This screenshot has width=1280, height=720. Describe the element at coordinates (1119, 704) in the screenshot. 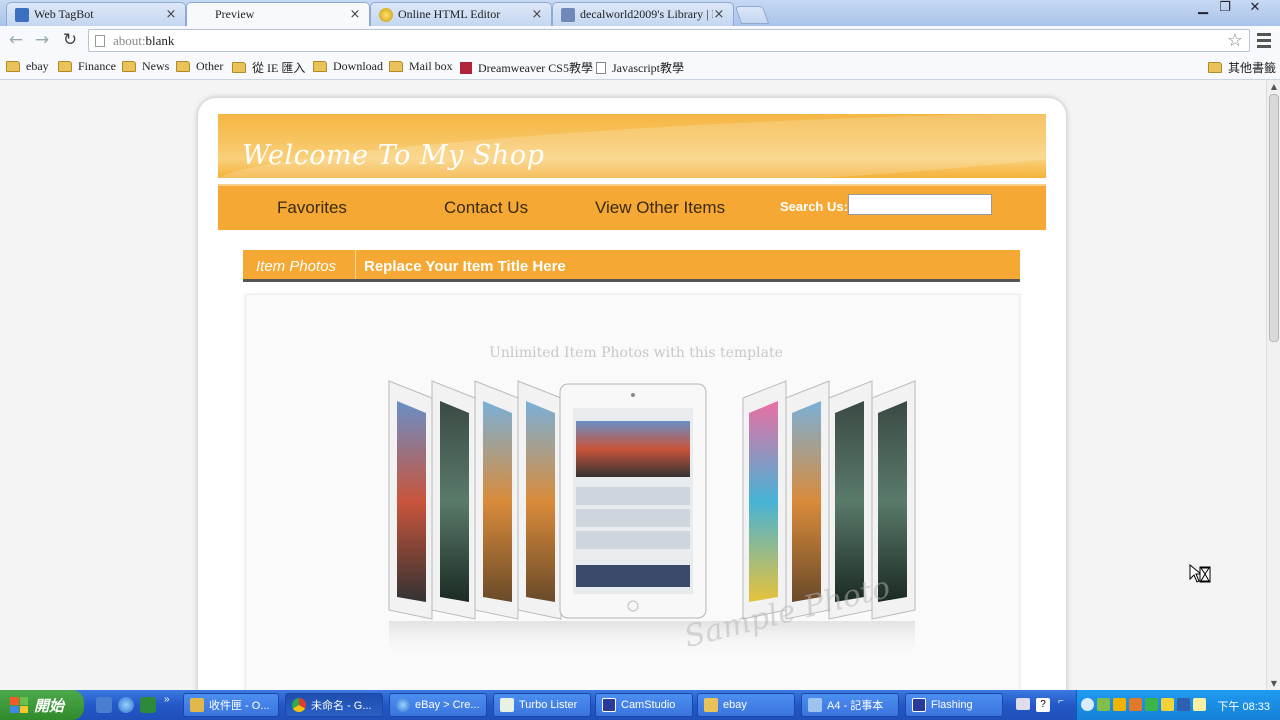

I see `security-shield-icon` at that location.